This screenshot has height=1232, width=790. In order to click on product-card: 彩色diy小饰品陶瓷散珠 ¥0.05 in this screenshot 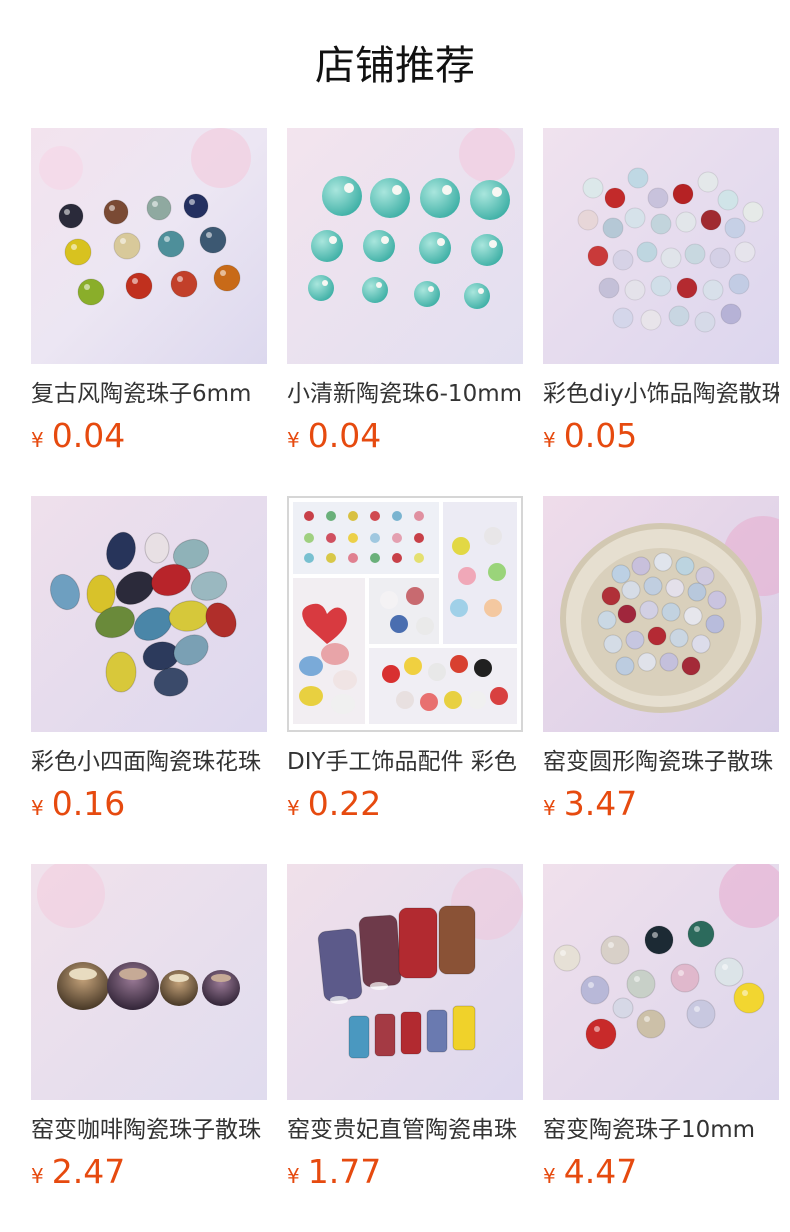, I will do `click(661, 312)`.